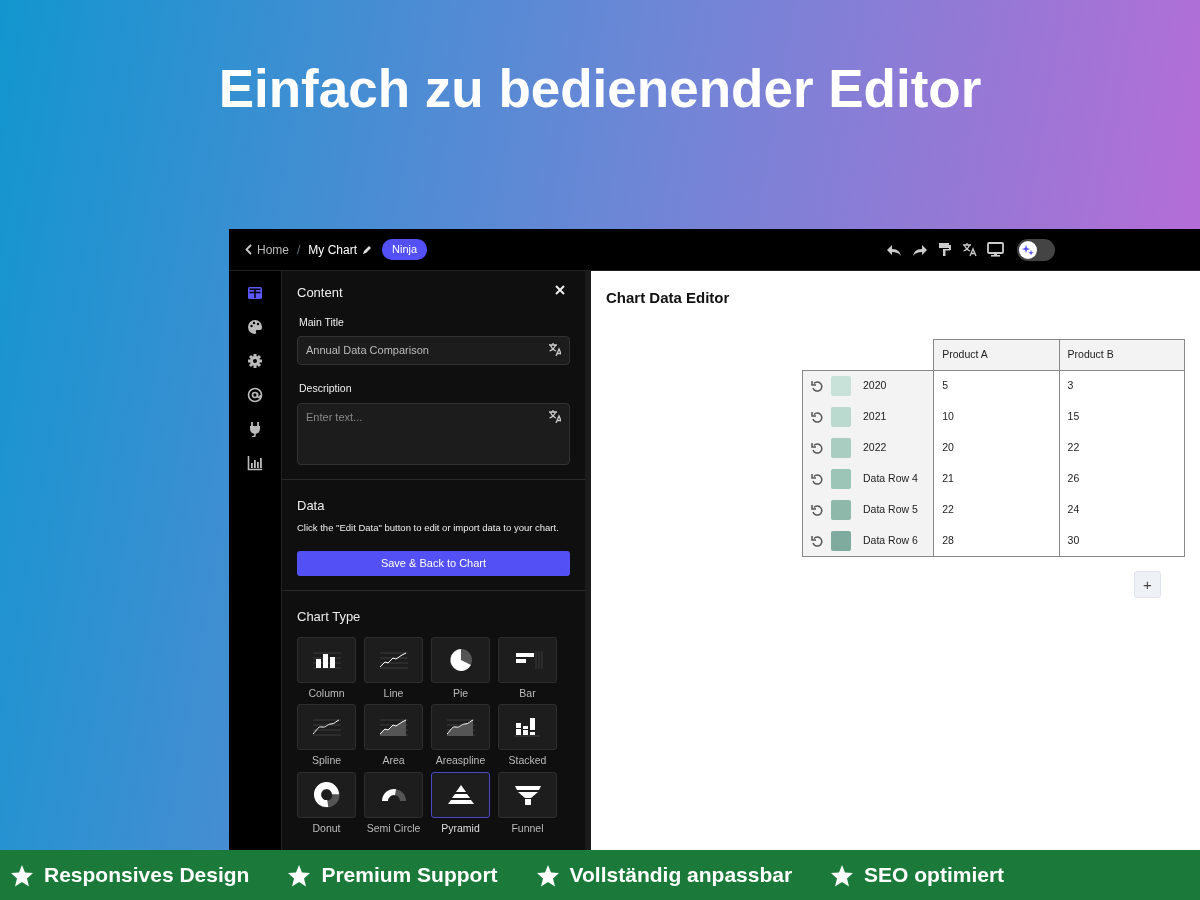 This screenshot has width=1200, height=900. What do you see at coordinates (1036, 249) in the screenshot?
I see `ai-toggle` at bounding box center [1036, 249].